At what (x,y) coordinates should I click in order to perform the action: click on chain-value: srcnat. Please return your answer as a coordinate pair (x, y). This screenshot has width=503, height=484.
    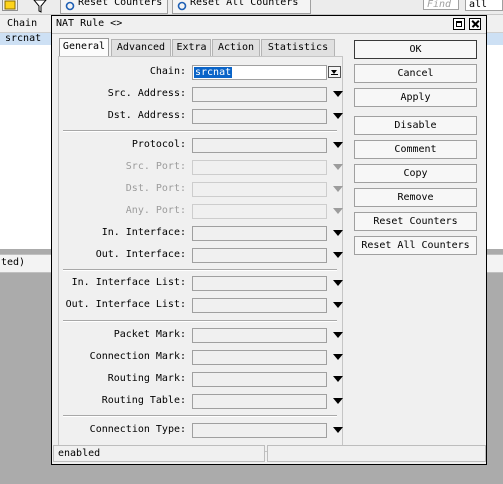
    Looking at the image, I should click on (213, 72).